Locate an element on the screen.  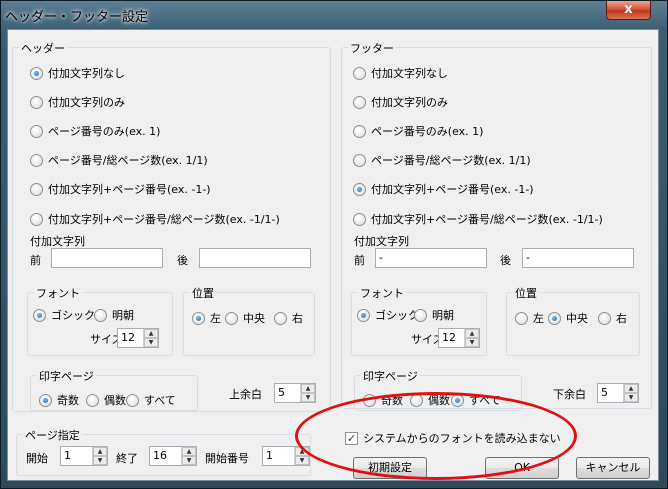
footer-print-all: すべて is located at coordinates (476, 400).